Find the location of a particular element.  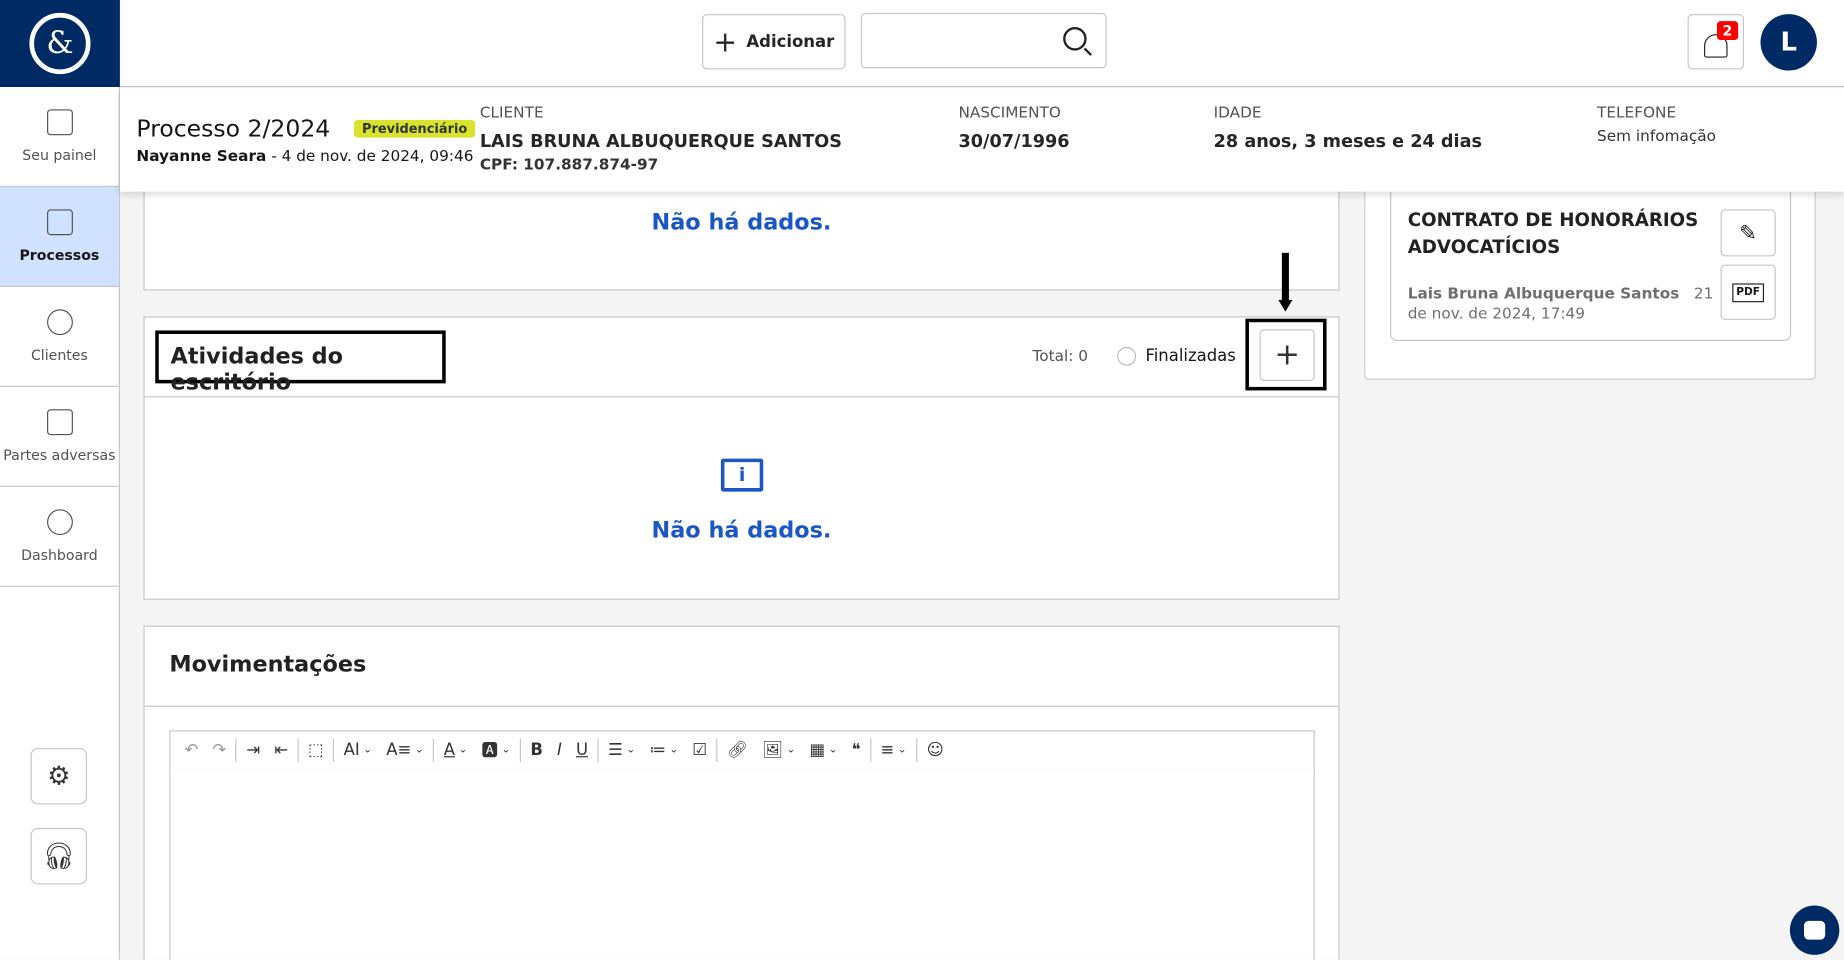

underline-icon: U is located at coordinates (582, 750).